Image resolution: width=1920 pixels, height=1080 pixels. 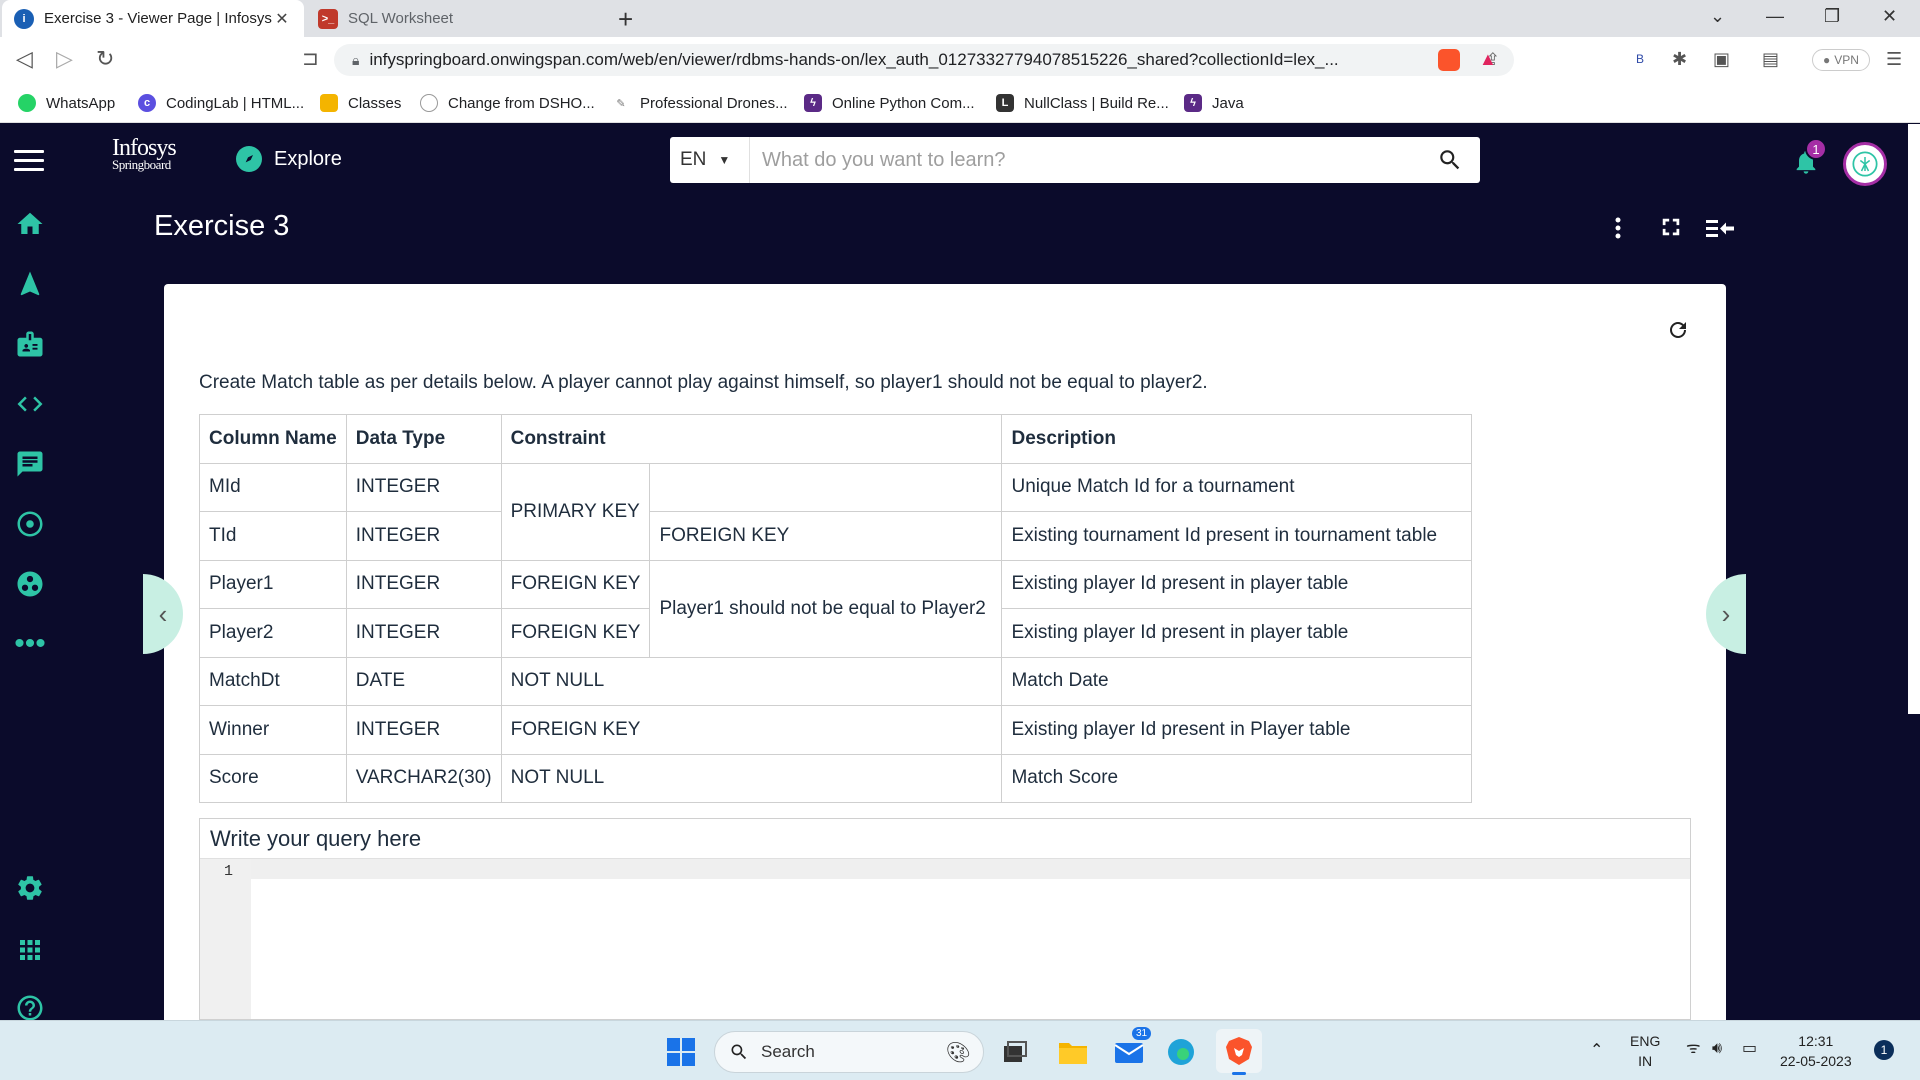 What do you see at coordinates (1214, 103) in the screenshot?
I see `bookmark-java: ϟ Java` at bounding box center [1214, 103].